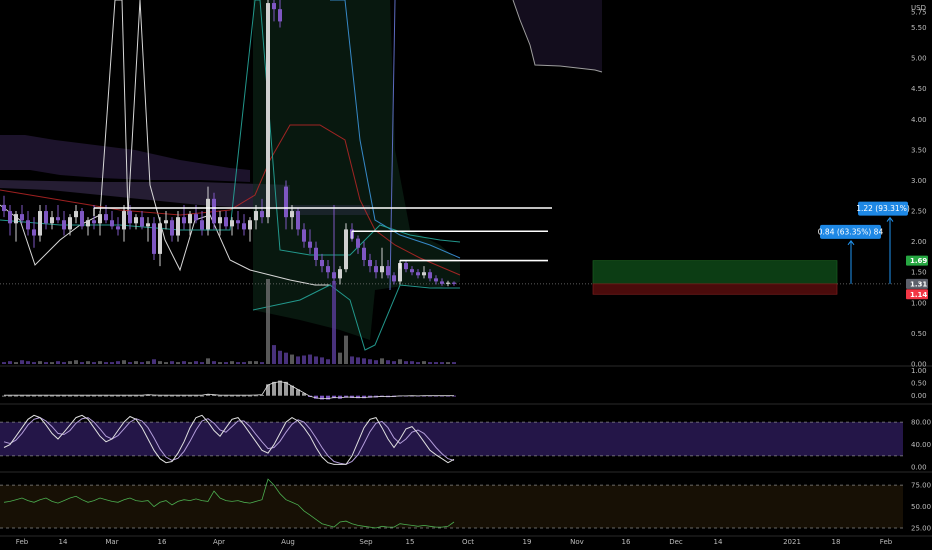 The height and width of the screenshot is (550, 932). Describe the element at coordinates (918, 8) in the screenshot. I see `currency-label: USD` at that location.